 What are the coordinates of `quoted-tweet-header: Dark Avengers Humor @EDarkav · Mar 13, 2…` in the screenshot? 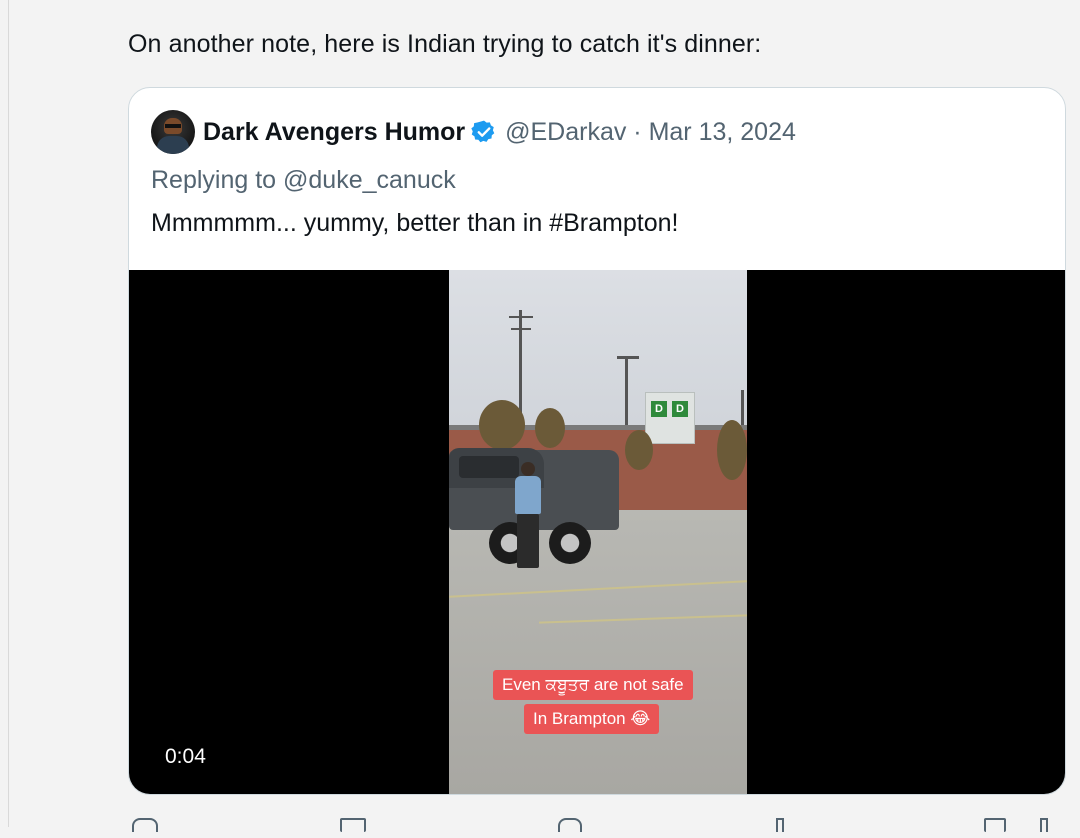 It's located at (473, 132).